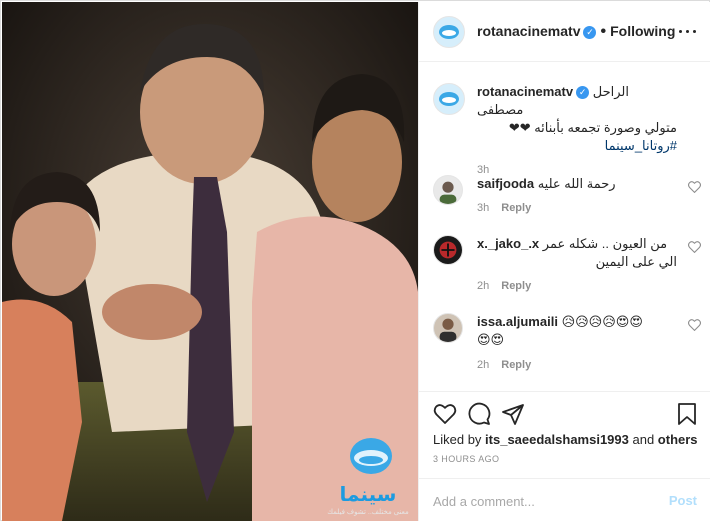  What do you see at coordinates (577, 343) in the screenshot?
I see `comment-body: issa.aljumaili 😥😥😥😥😍😍 😍😍 2h Reply` at bounding box center [577, 343].